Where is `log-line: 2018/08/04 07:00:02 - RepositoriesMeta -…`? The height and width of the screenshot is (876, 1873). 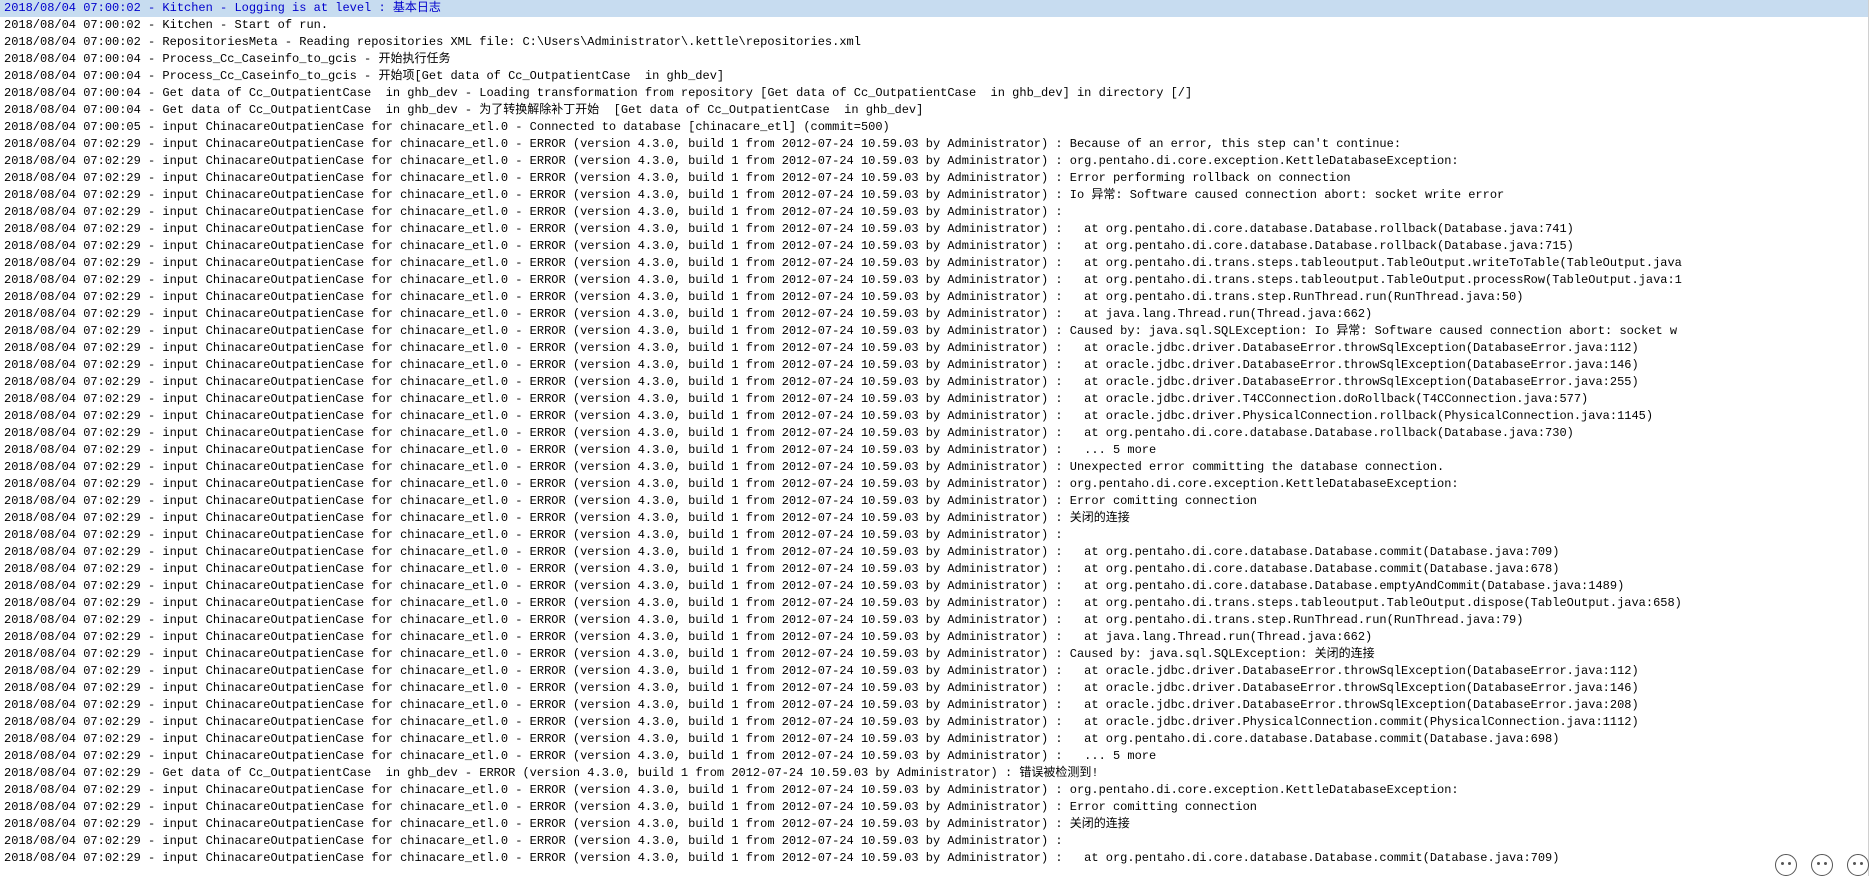 log-line: 2018/08/04 07:00:02 - RepositoriesMeta -… is located at coordinates (934, 42).